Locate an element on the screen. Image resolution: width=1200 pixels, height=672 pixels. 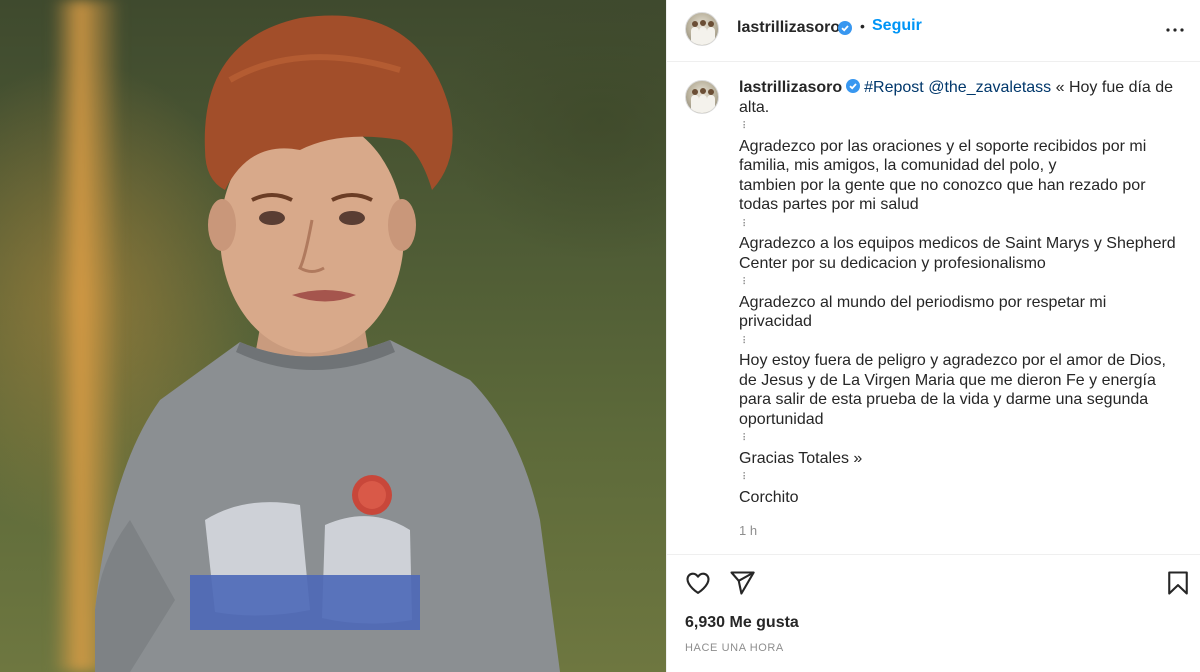
heart-icon is located at coordinates (698, 583).